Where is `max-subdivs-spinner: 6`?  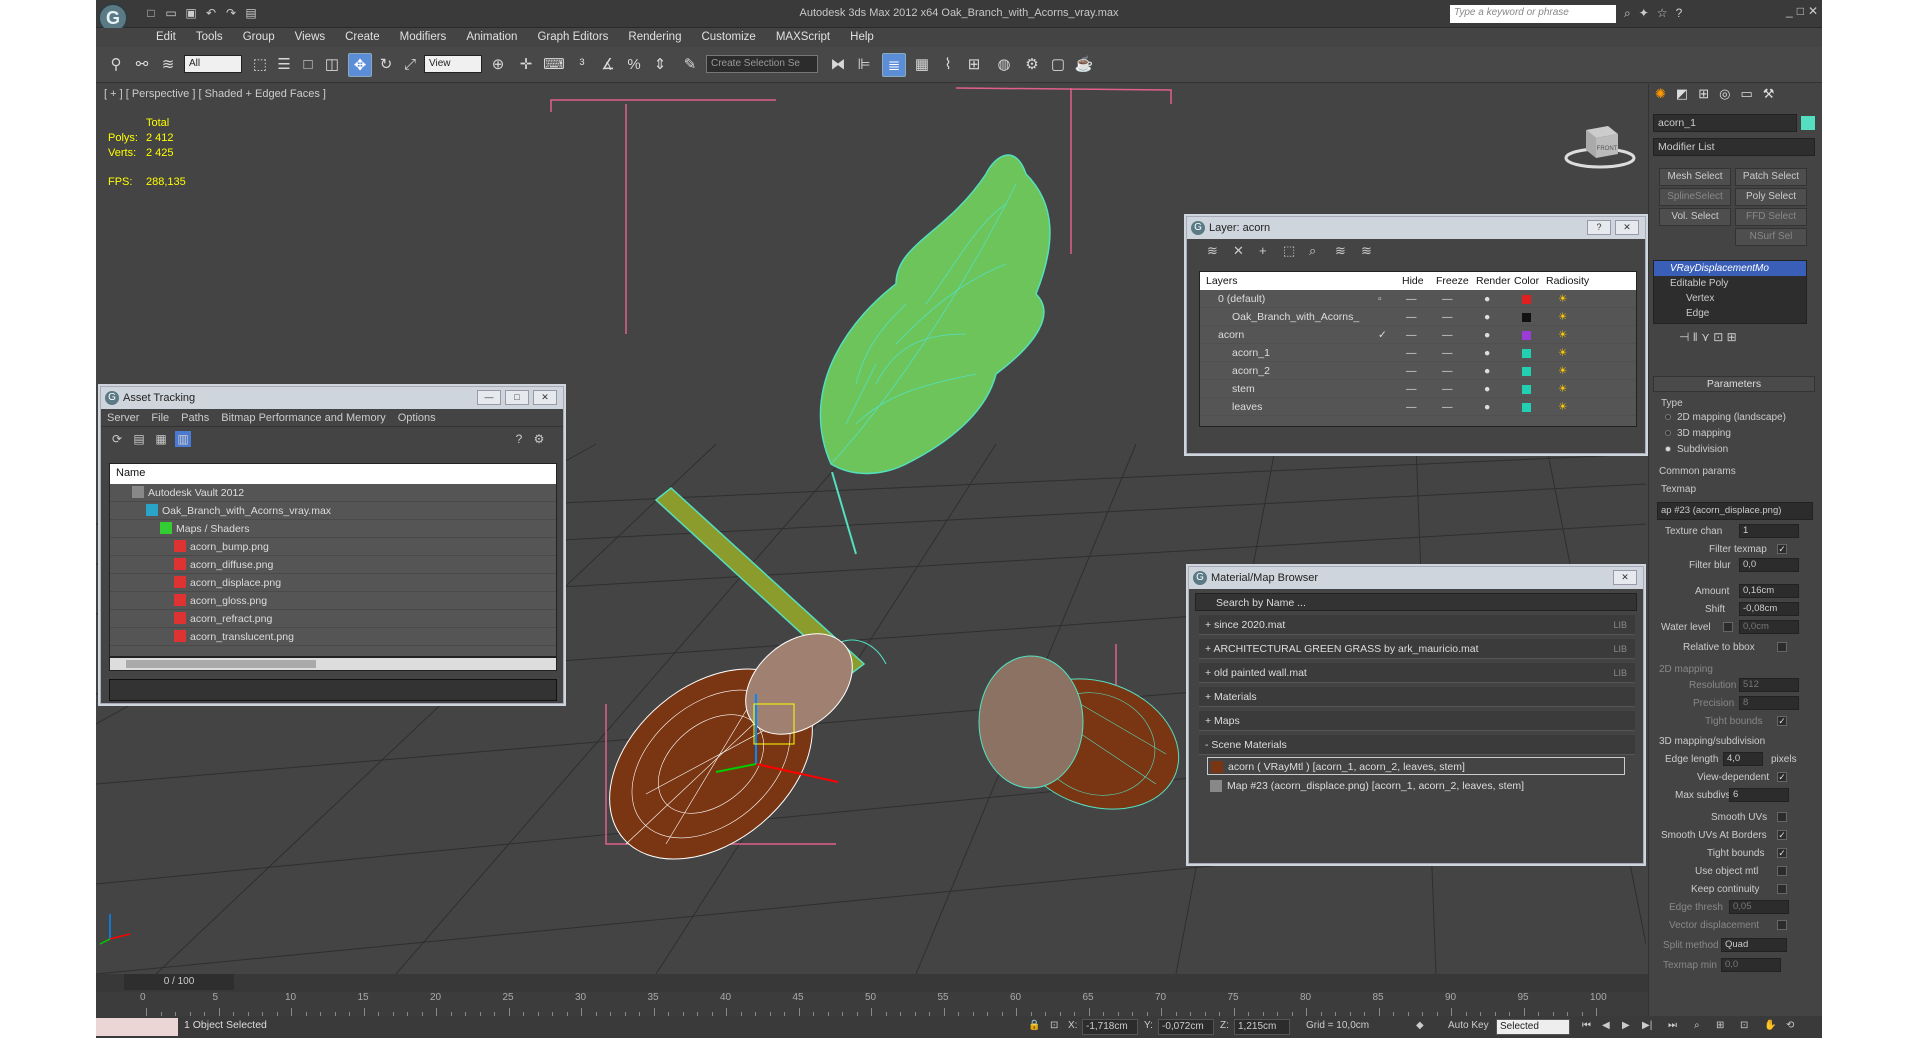 max-subdivs-spinner: 6 is located at coordinates (1759, 795).